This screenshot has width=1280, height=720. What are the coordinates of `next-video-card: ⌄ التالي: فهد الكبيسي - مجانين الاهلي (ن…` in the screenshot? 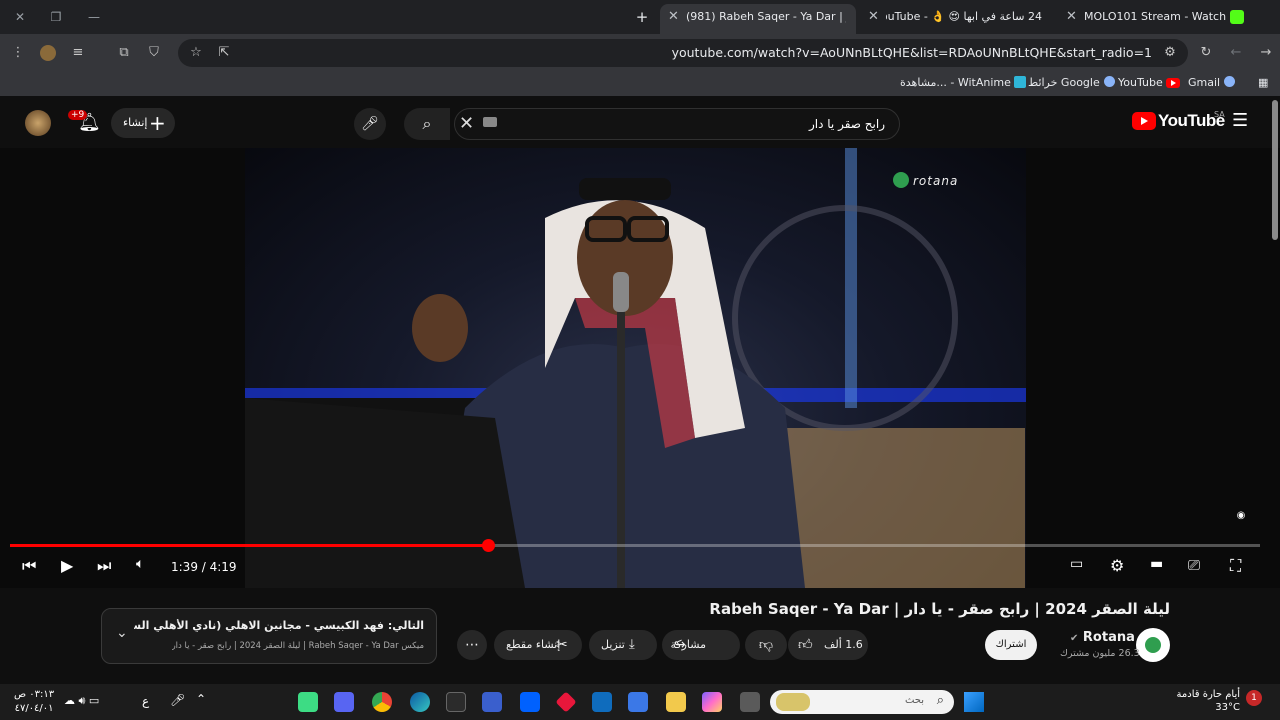 It's located at (269, 636).